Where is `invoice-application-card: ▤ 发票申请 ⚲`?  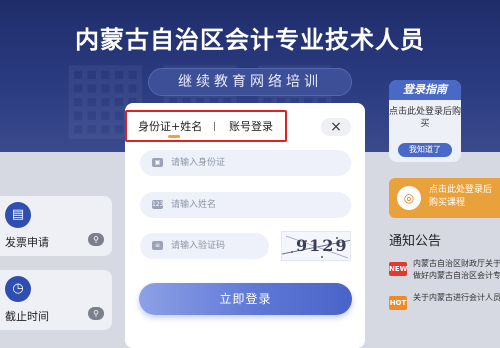 invoice-application-card: ▤ 发票申请 ⚲ is located at coordinates (56, 226).